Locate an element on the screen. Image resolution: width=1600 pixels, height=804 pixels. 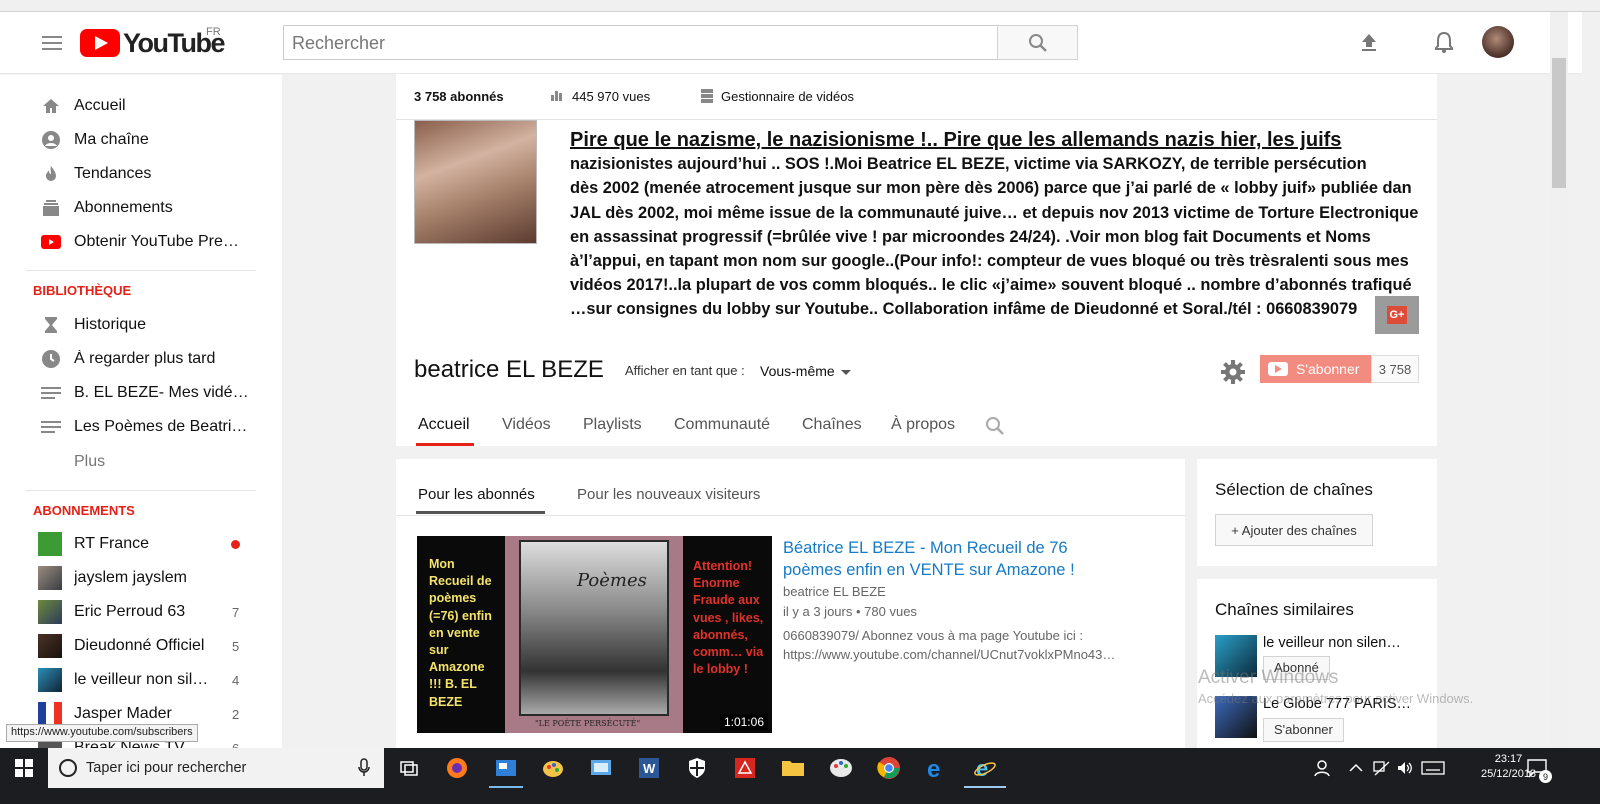
subscribe-button: S'abonner is located at coordinates (1315, 369).